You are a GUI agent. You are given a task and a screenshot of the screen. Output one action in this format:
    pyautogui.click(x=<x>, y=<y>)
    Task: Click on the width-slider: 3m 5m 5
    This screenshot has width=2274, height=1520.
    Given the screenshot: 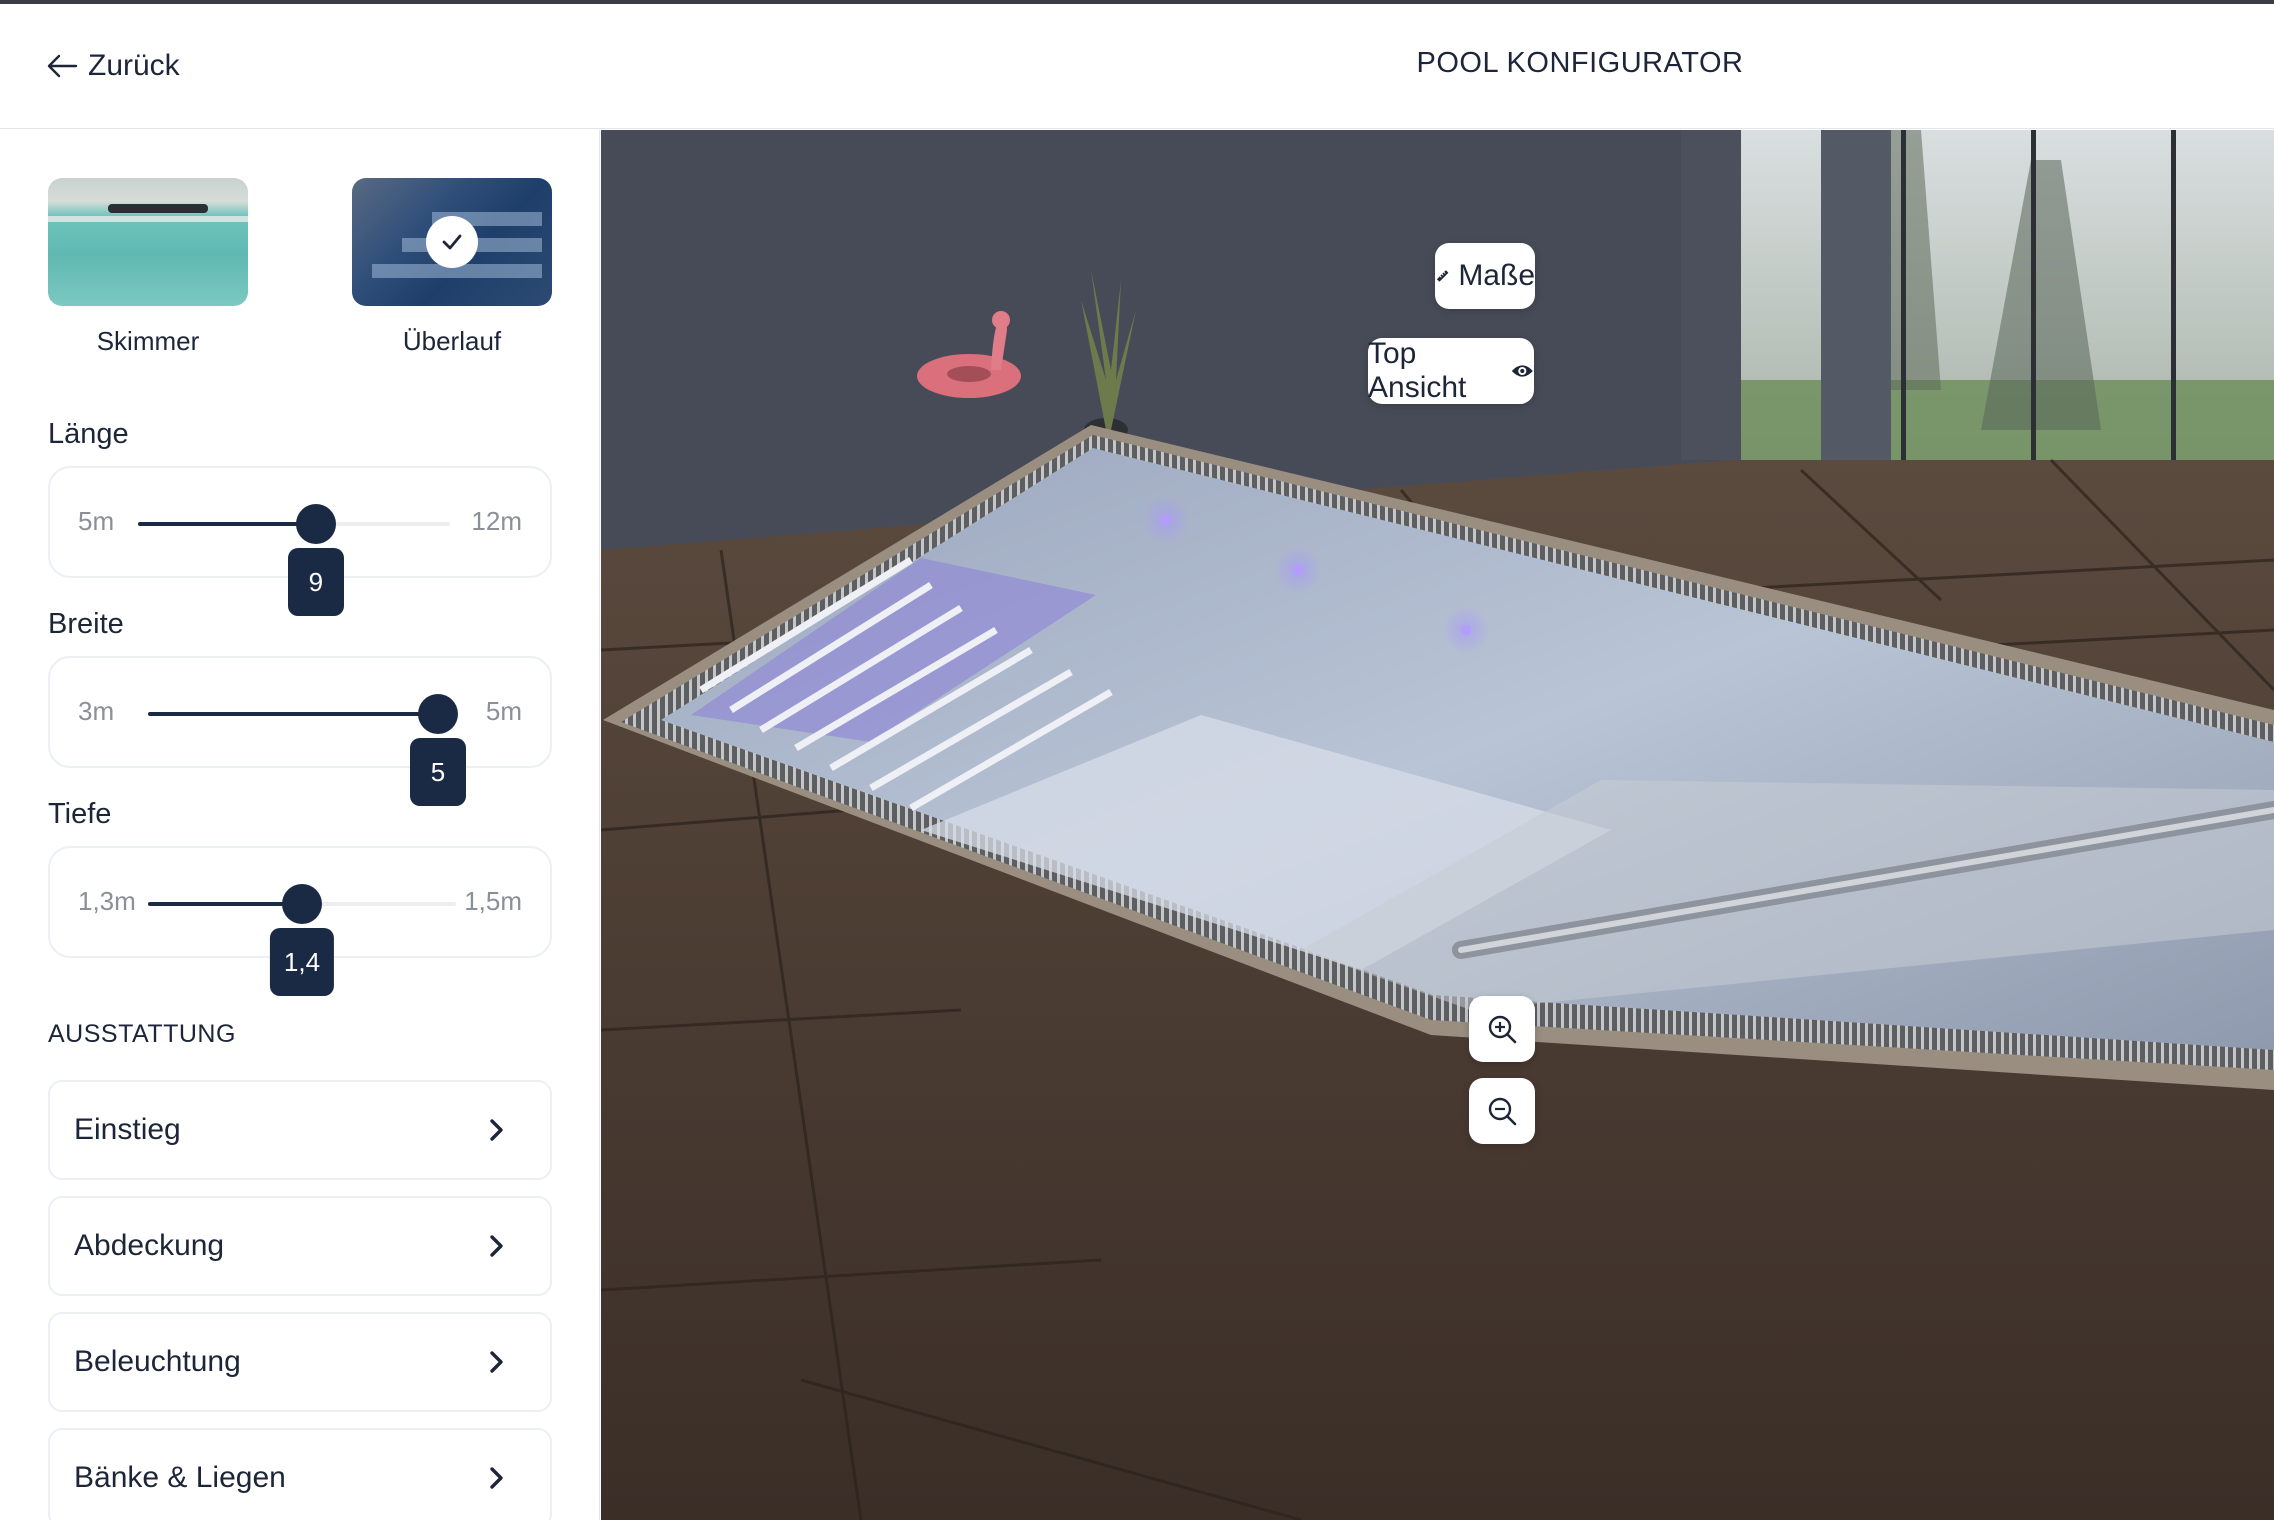 What is the action you would take?
    pyautogui.click(x=300, y=731)
    